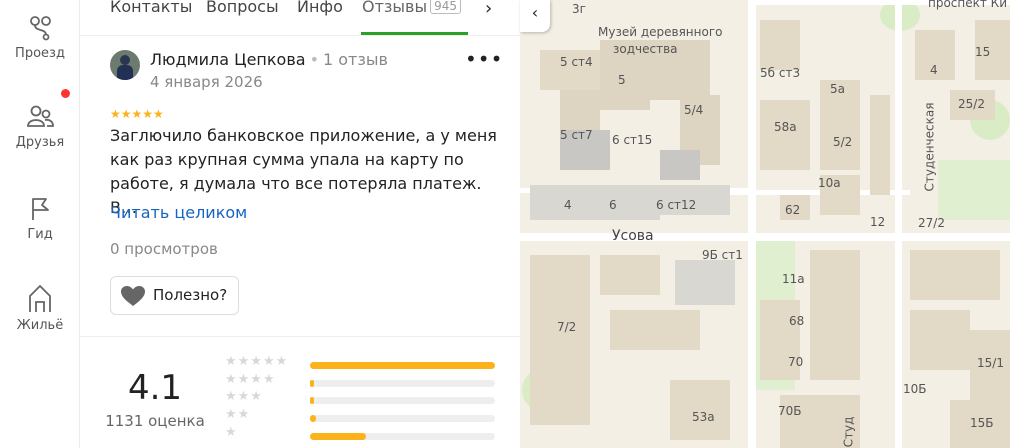 Image resolution: width=1010 pixels, height=448 pixels. Describe the element at coordinates (65, 93) in the screenshot. I see `notification-dot` at that location.